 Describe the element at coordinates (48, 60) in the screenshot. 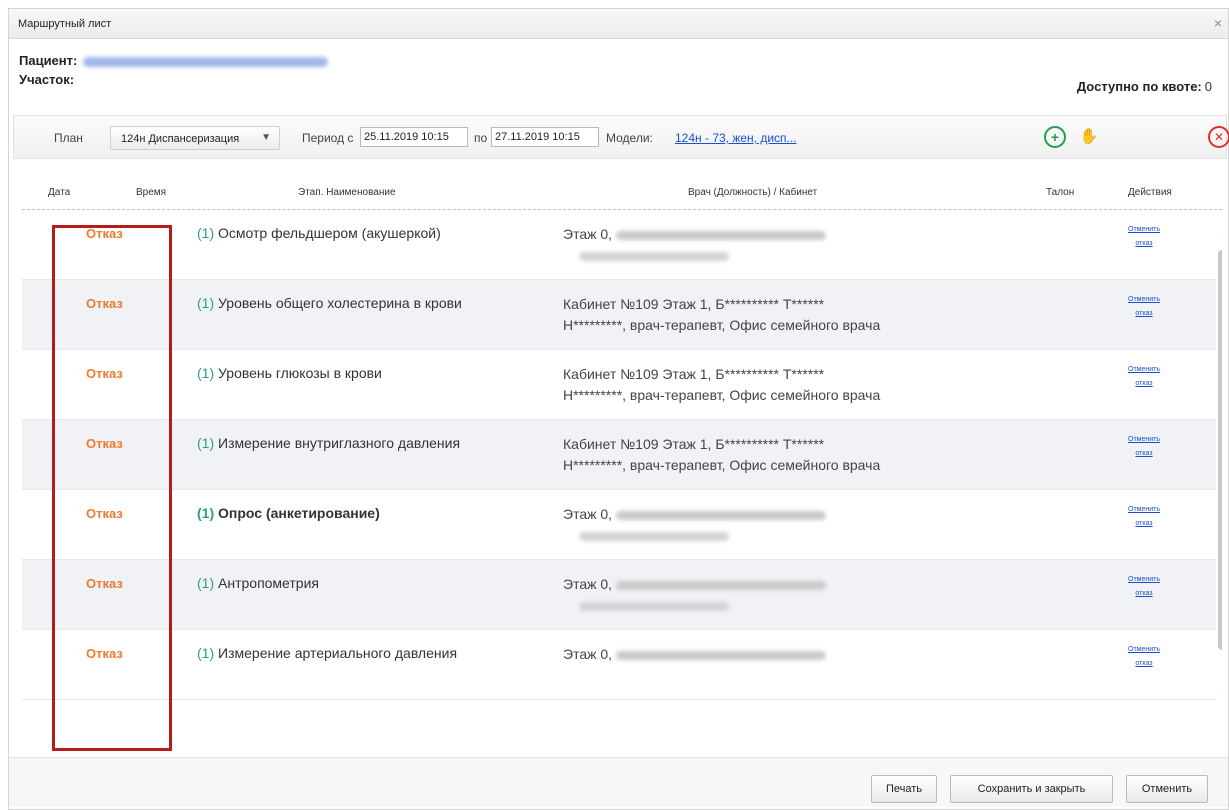

I see `patient-label: Пациент:` at that location.